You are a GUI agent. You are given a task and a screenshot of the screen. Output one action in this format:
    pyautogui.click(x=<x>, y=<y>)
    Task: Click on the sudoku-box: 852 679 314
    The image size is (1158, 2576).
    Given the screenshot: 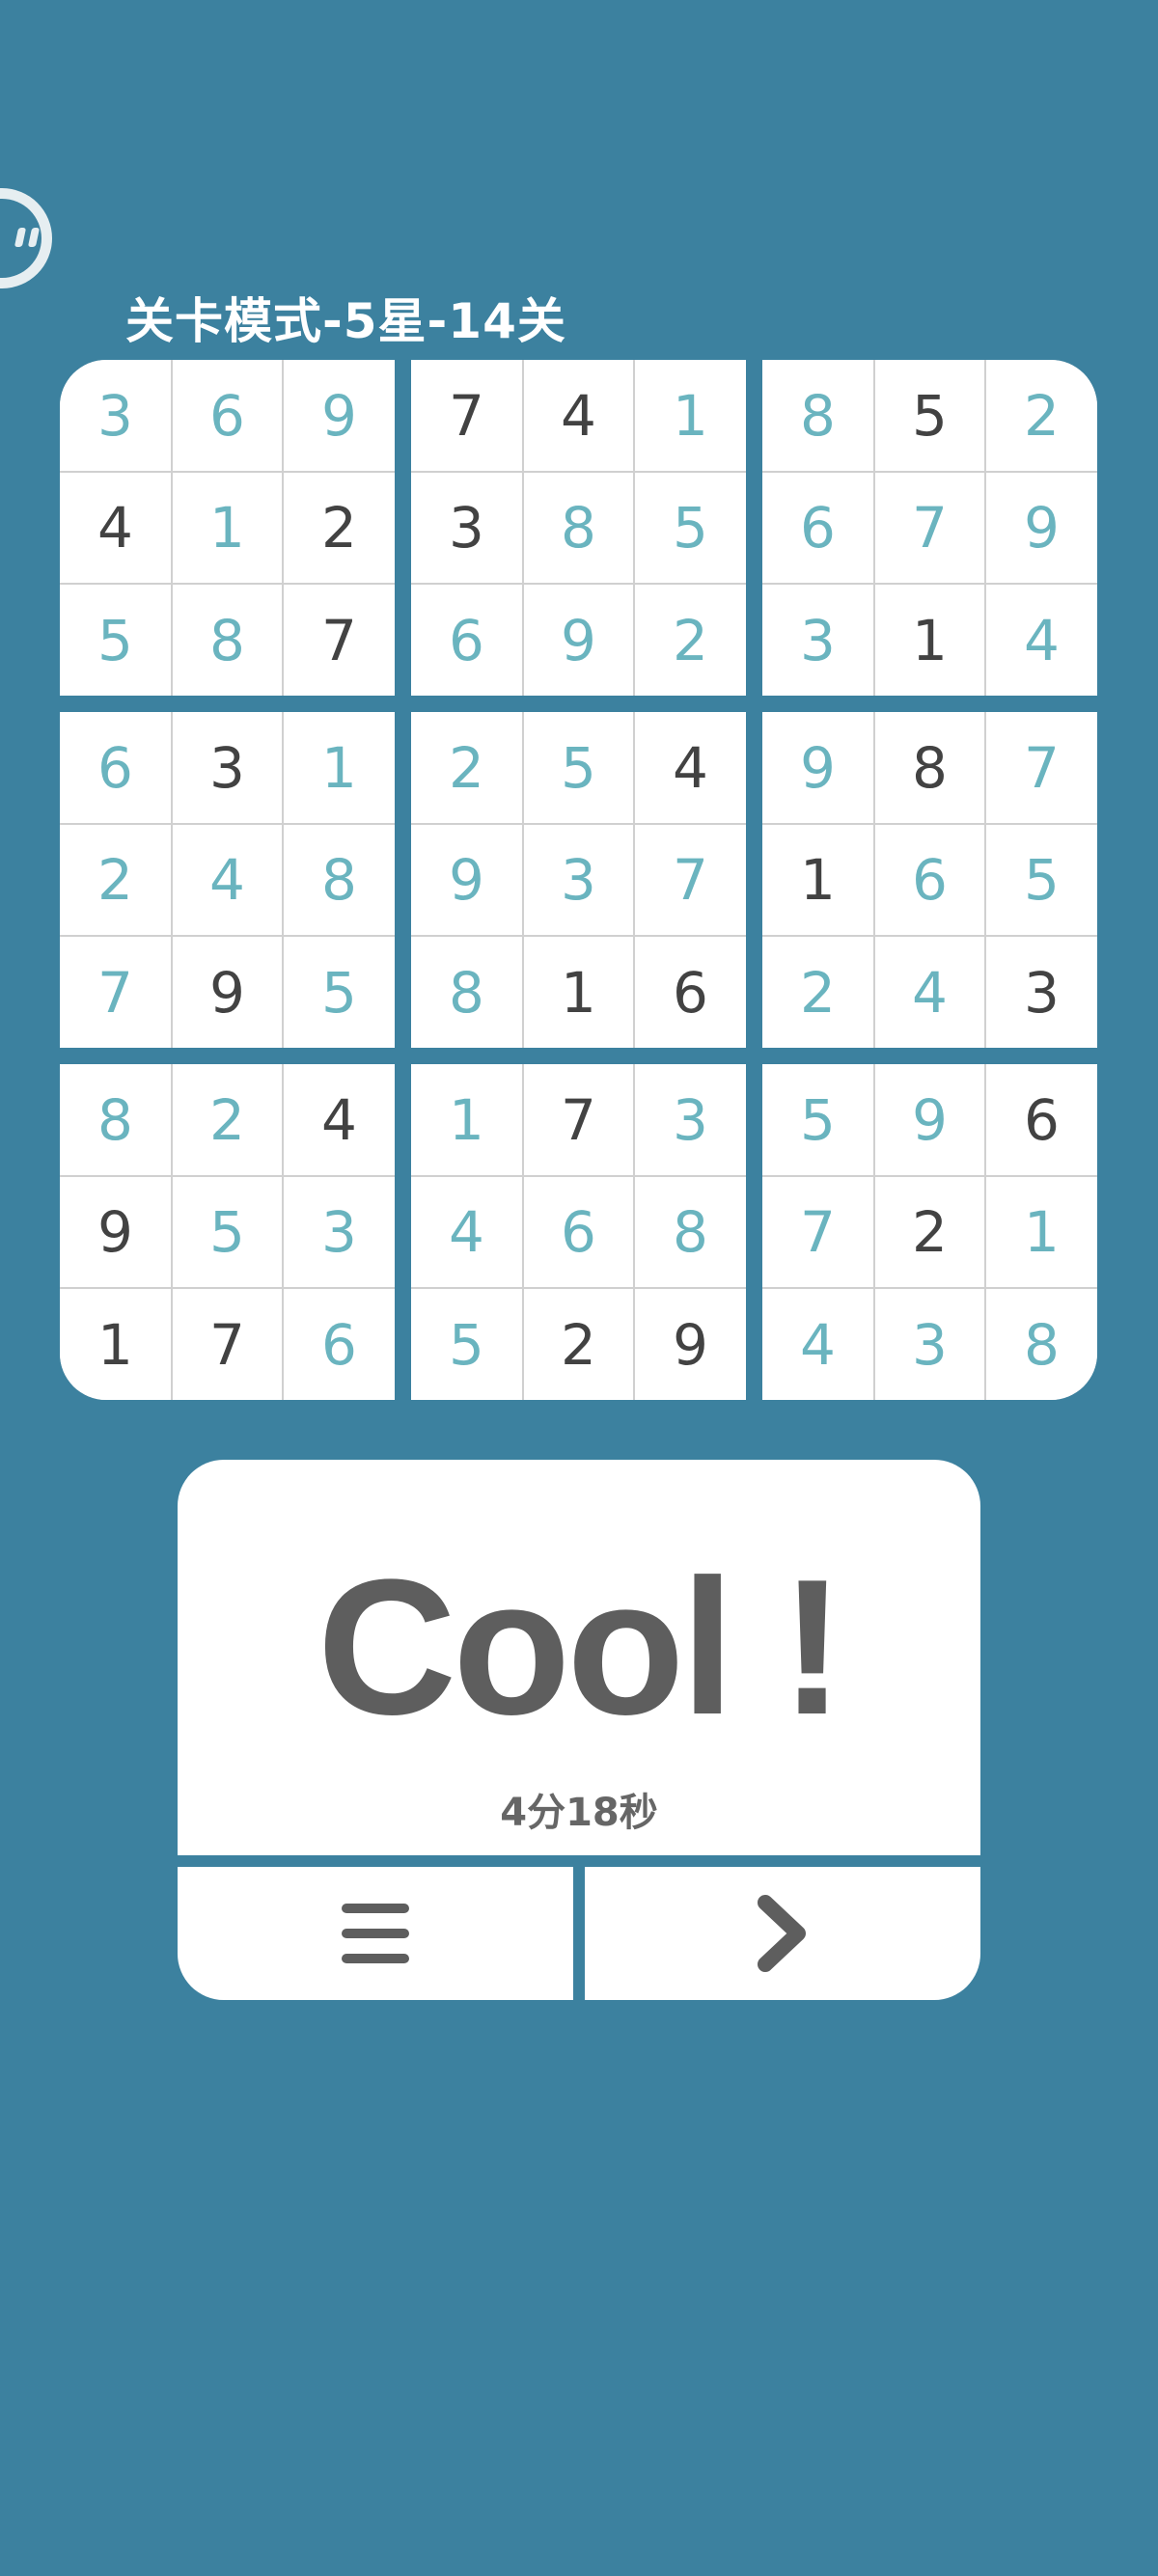 What is the action you would take?
    pyautogui.click(x=929, y=528)
    